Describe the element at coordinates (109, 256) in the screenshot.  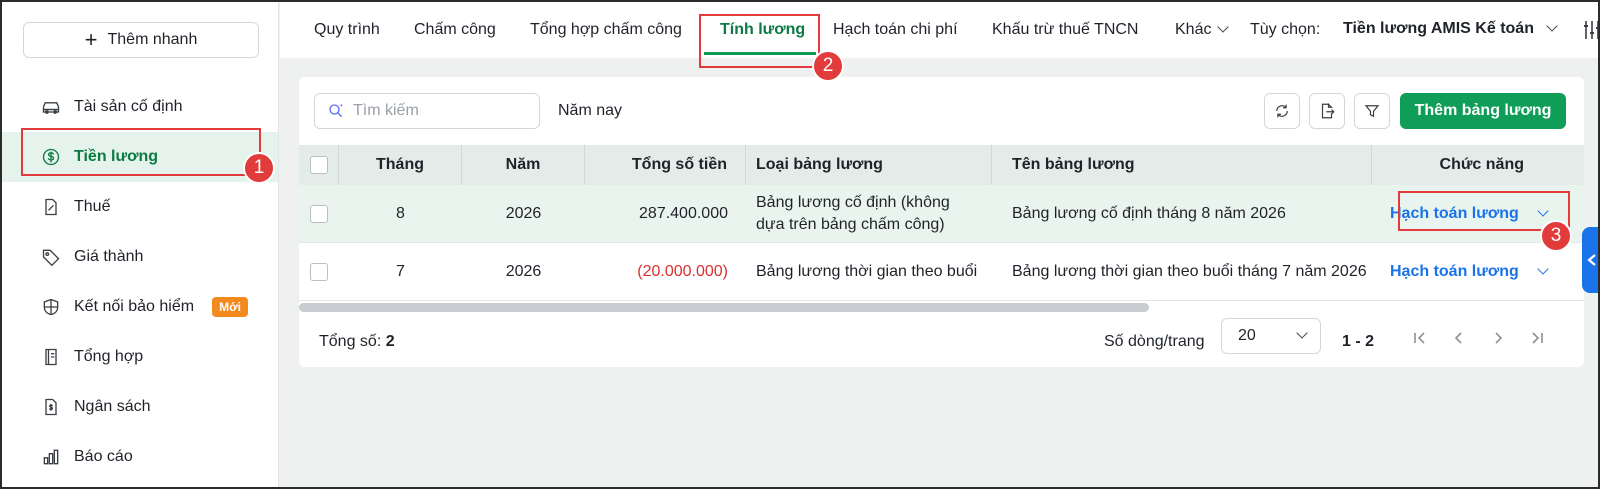
I see `sidebar-item-label: Giá thành` at that location.